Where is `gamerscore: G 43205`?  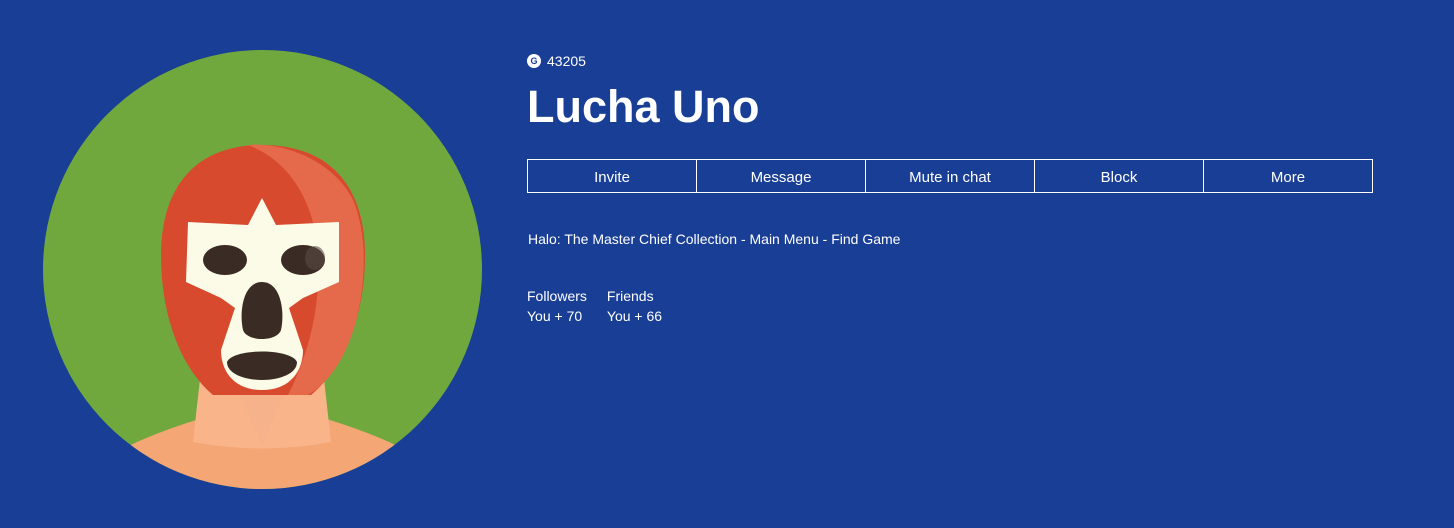 gamerscore: G 43205 is located at coordinates (957, 61).